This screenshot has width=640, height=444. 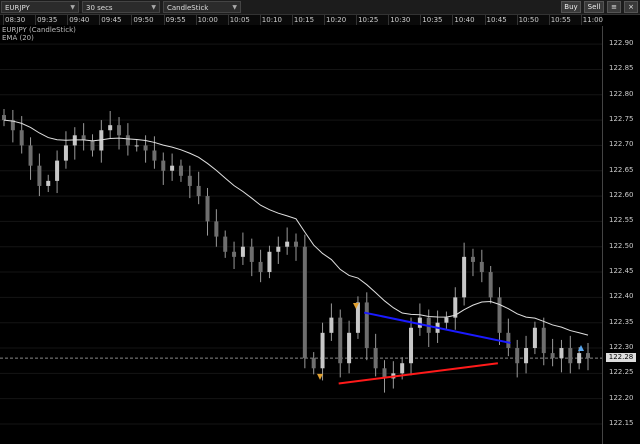 I want to click on time-tick-label: 10:00, so click(x=207, y=20).